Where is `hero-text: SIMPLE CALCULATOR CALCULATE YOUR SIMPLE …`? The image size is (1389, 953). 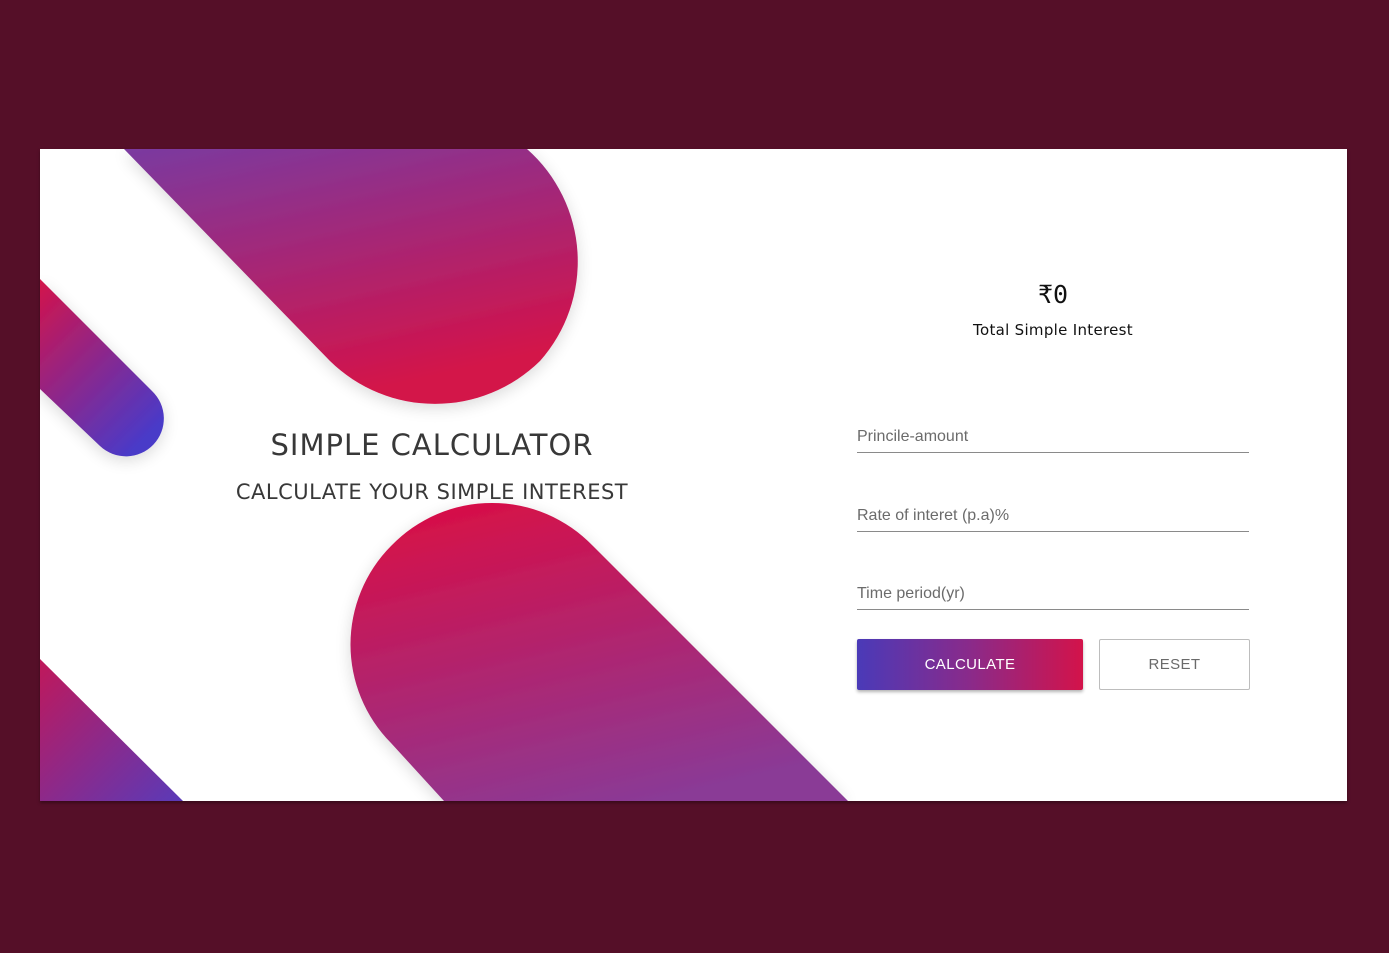
hero-text: SIMPLE CALCULATOR CALCULATE YOUR SIMPLE … is located at coordinates (432, 466).